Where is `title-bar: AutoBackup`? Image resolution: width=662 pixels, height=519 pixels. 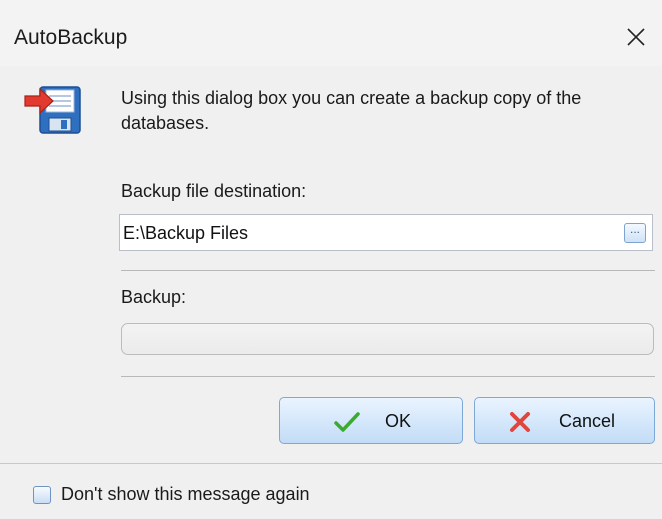
title-bar: AutoBackup is located at coordinates (331, 33).